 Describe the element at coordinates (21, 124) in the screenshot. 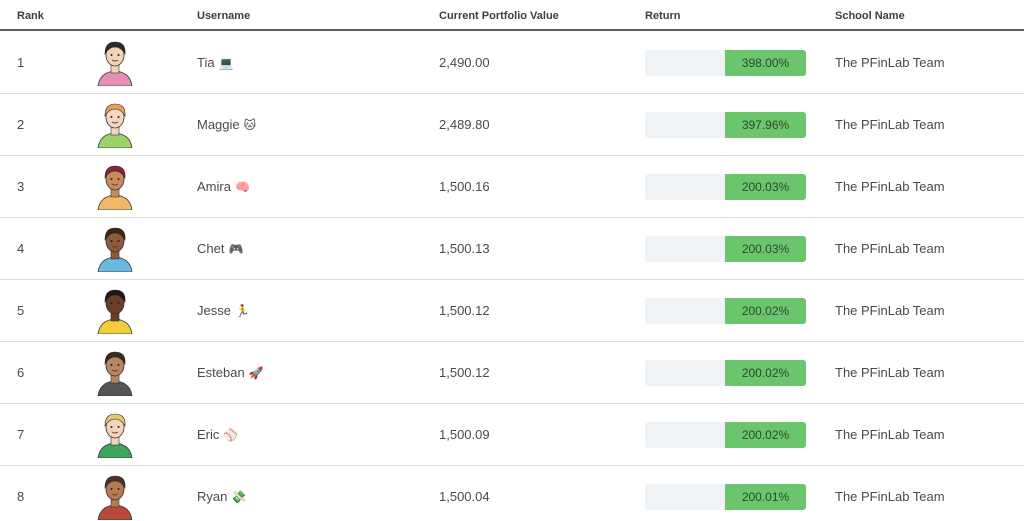

I see `rank-cell: 2` at that location.